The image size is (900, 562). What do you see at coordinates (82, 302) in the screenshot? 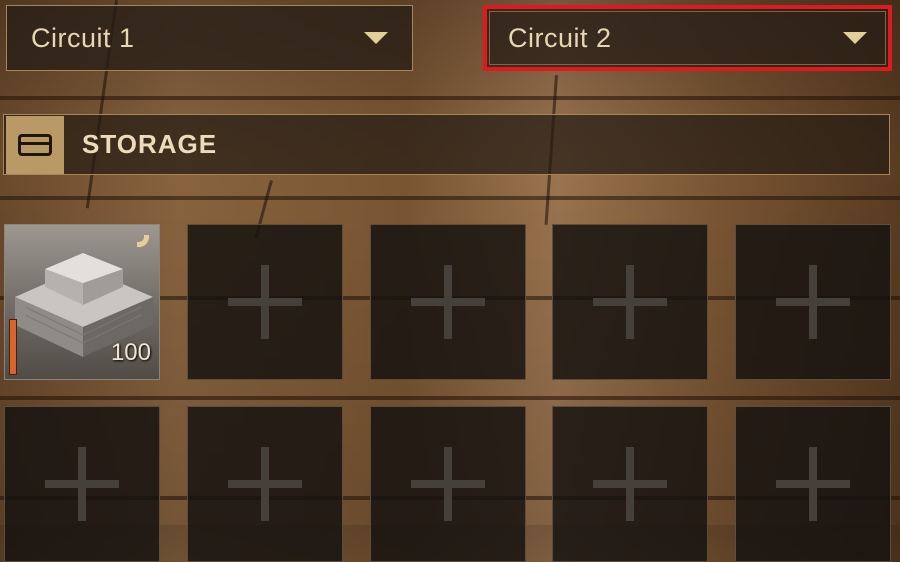
I see `inventory-slot-filled: 100` at bounding box center [82, 302].